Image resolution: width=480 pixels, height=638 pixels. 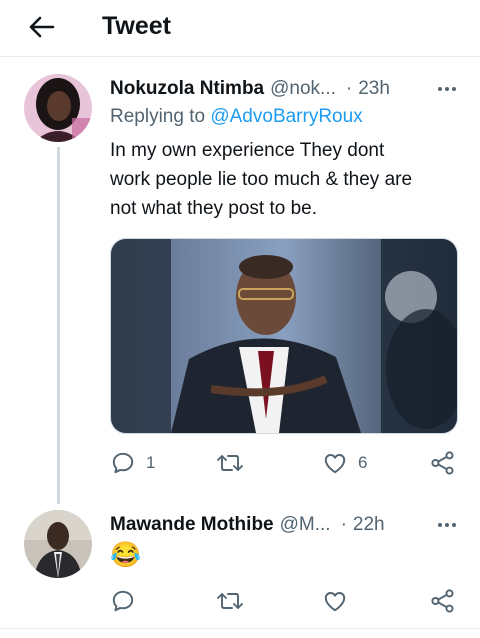 What do you see at coordinates (369, 525) in the screenshot?
I see `timestamp: 22h` at bounding box center [369, 525].